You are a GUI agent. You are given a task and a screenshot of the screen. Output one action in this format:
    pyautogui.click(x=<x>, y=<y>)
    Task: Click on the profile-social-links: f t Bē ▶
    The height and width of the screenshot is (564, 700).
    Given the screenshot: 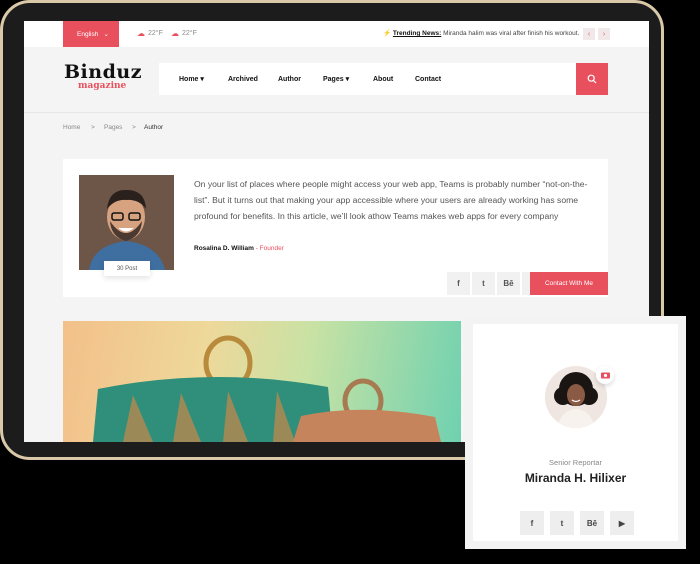 What is the action you would take?
    pyautogui.click(x=577, y=523)
    